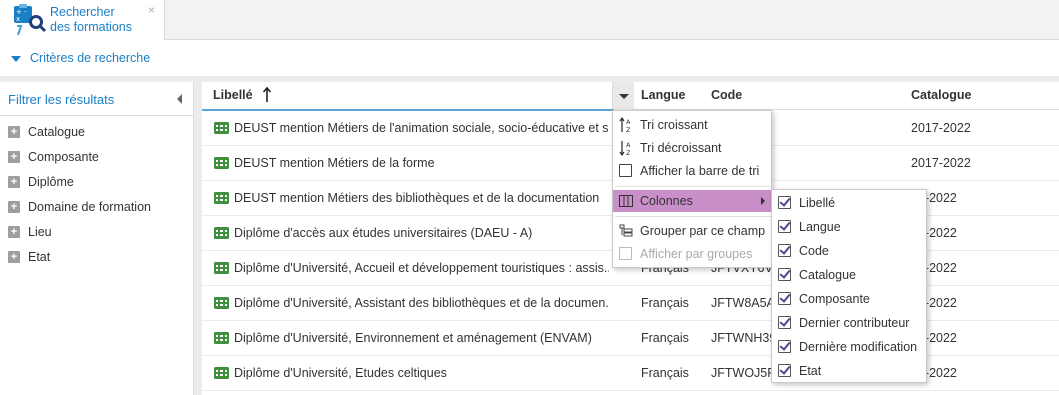  I want to click on menu-item-show-sort-bar: Afficher la barre de tri, so click(692, 171).